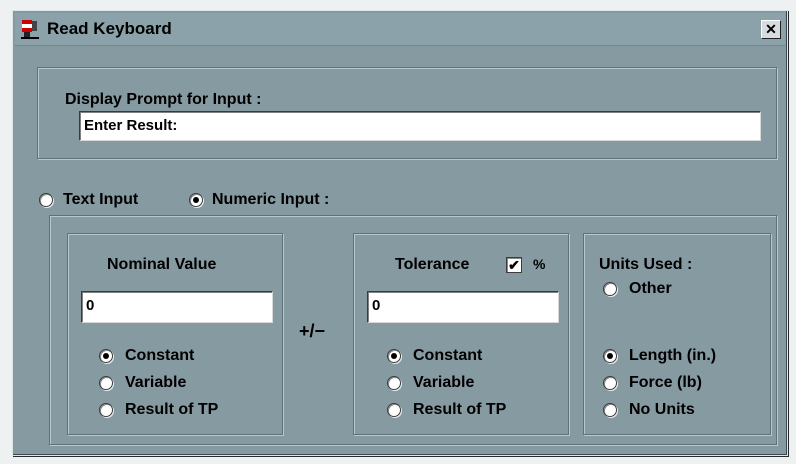 This screenshot has width=796, height=464. What do you see at coordinates (156, 382) in the screenshot?
I see `nominal-option-variable: Variable` at bounding box center [156, 382].